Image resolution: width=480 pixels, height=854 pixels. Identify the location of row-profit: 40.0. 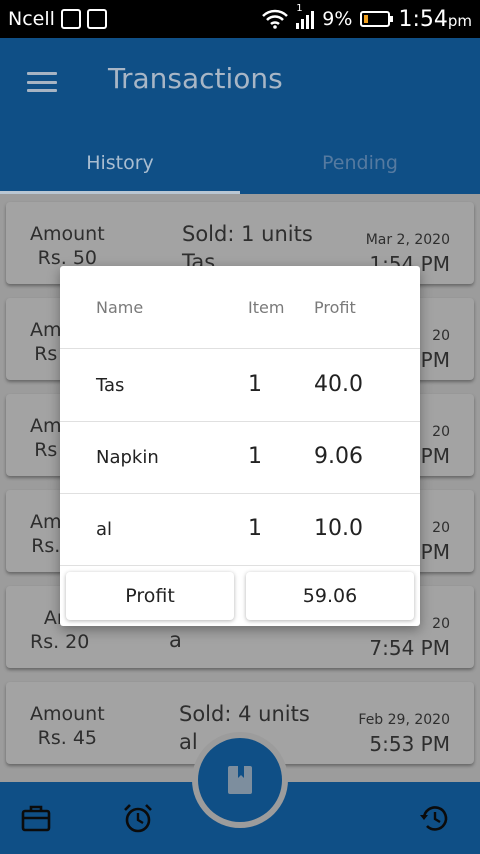
(338, 384).